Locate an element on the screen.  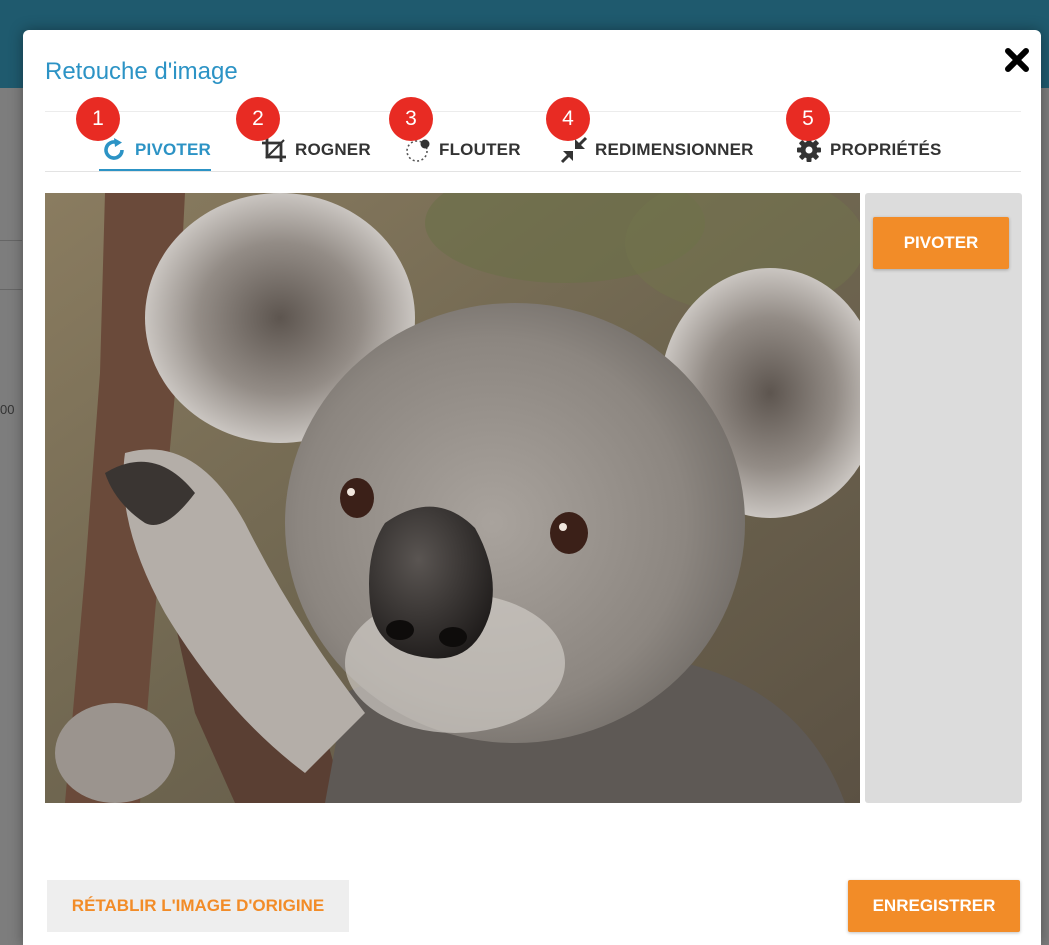
rotate-button: PIVOTER is located at coordinates (941, 243).